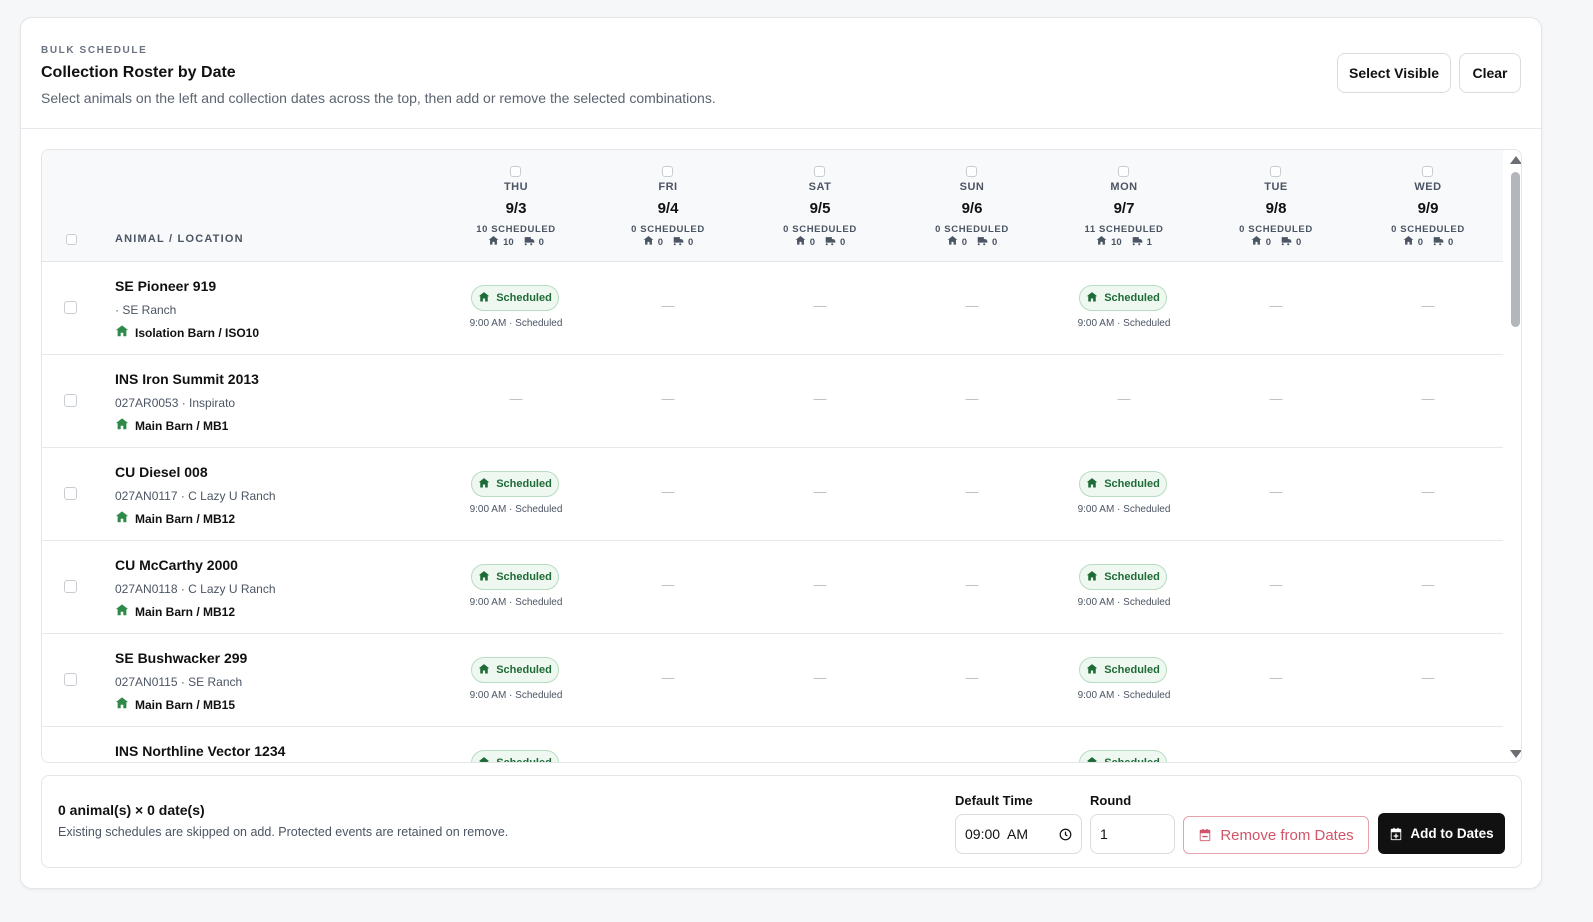  Describe the element at coordinates (1394, 73) in the screenshot. I see `select-visible-button: Select Visible` at that location.